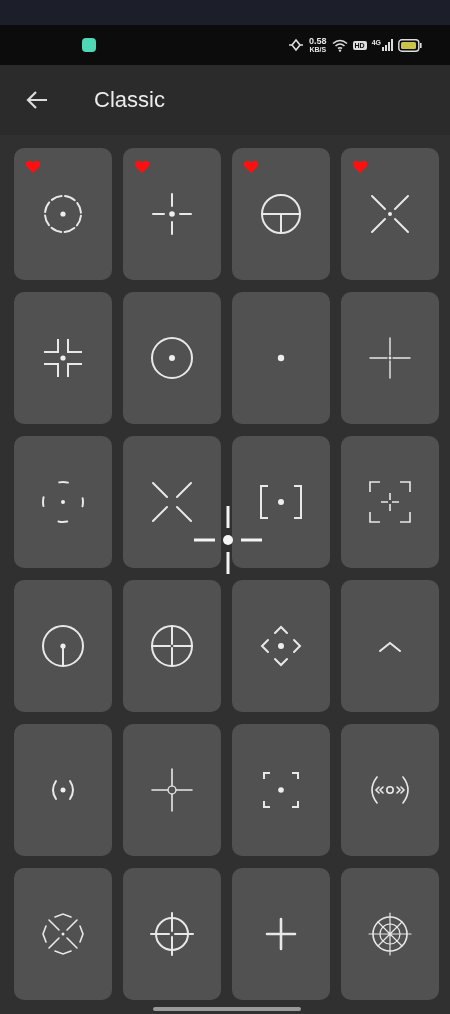 The width and height of the screenshot is (450, 1014). I want to click on signal-icon, so click(387, 45).